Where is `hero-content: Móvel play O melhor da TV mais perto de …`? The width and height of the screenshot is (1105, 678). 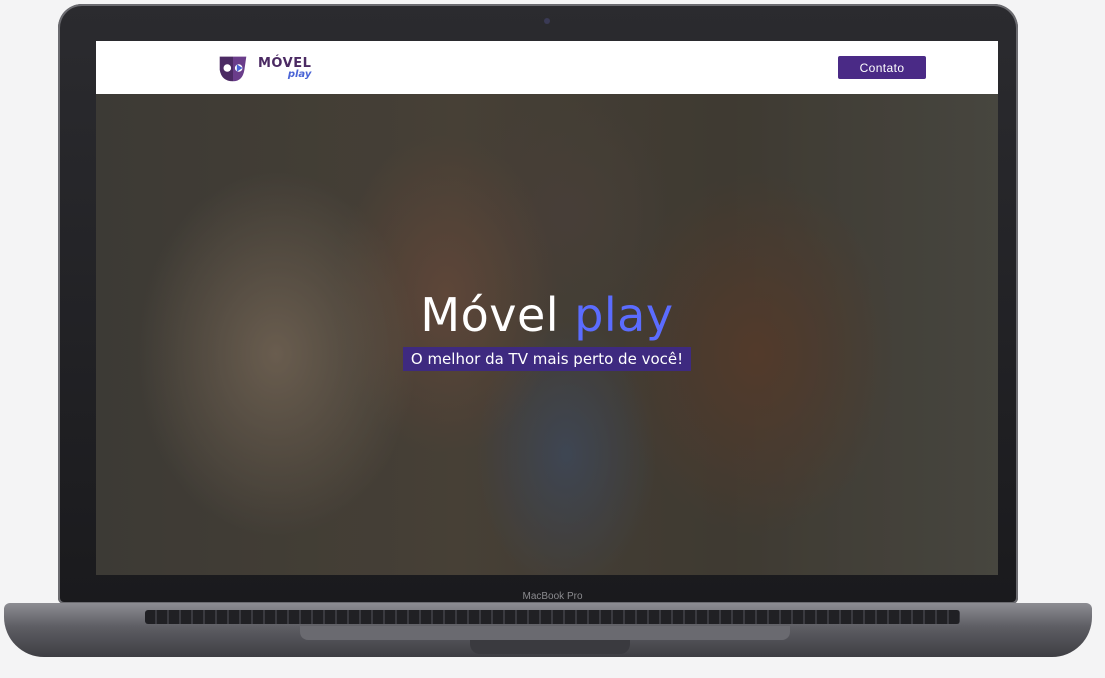 hero-content: Móvel play O melhor da TV mais perto de … is located at coordinates (547, 330).